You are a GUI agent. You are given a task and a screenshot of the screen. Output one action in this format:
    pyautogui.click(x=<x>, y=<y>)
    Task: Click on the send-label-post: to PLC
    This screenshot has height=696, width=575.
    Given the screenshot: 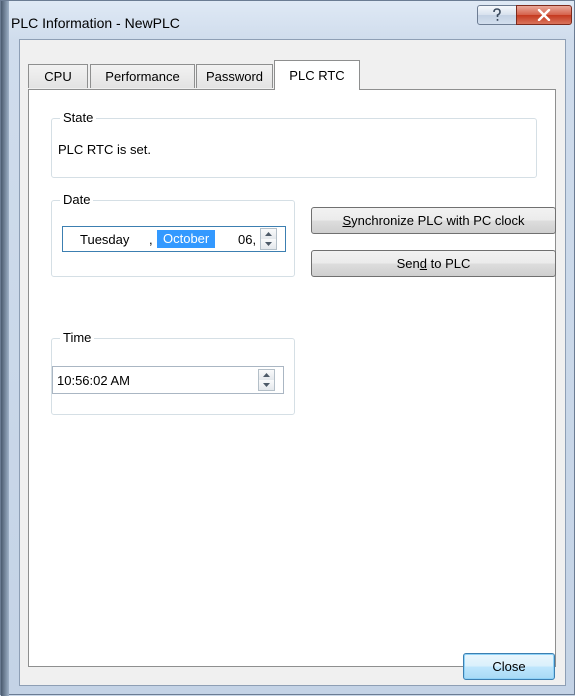 What is the action you would take?
    pyautogui.click(x=449, y=263)
    